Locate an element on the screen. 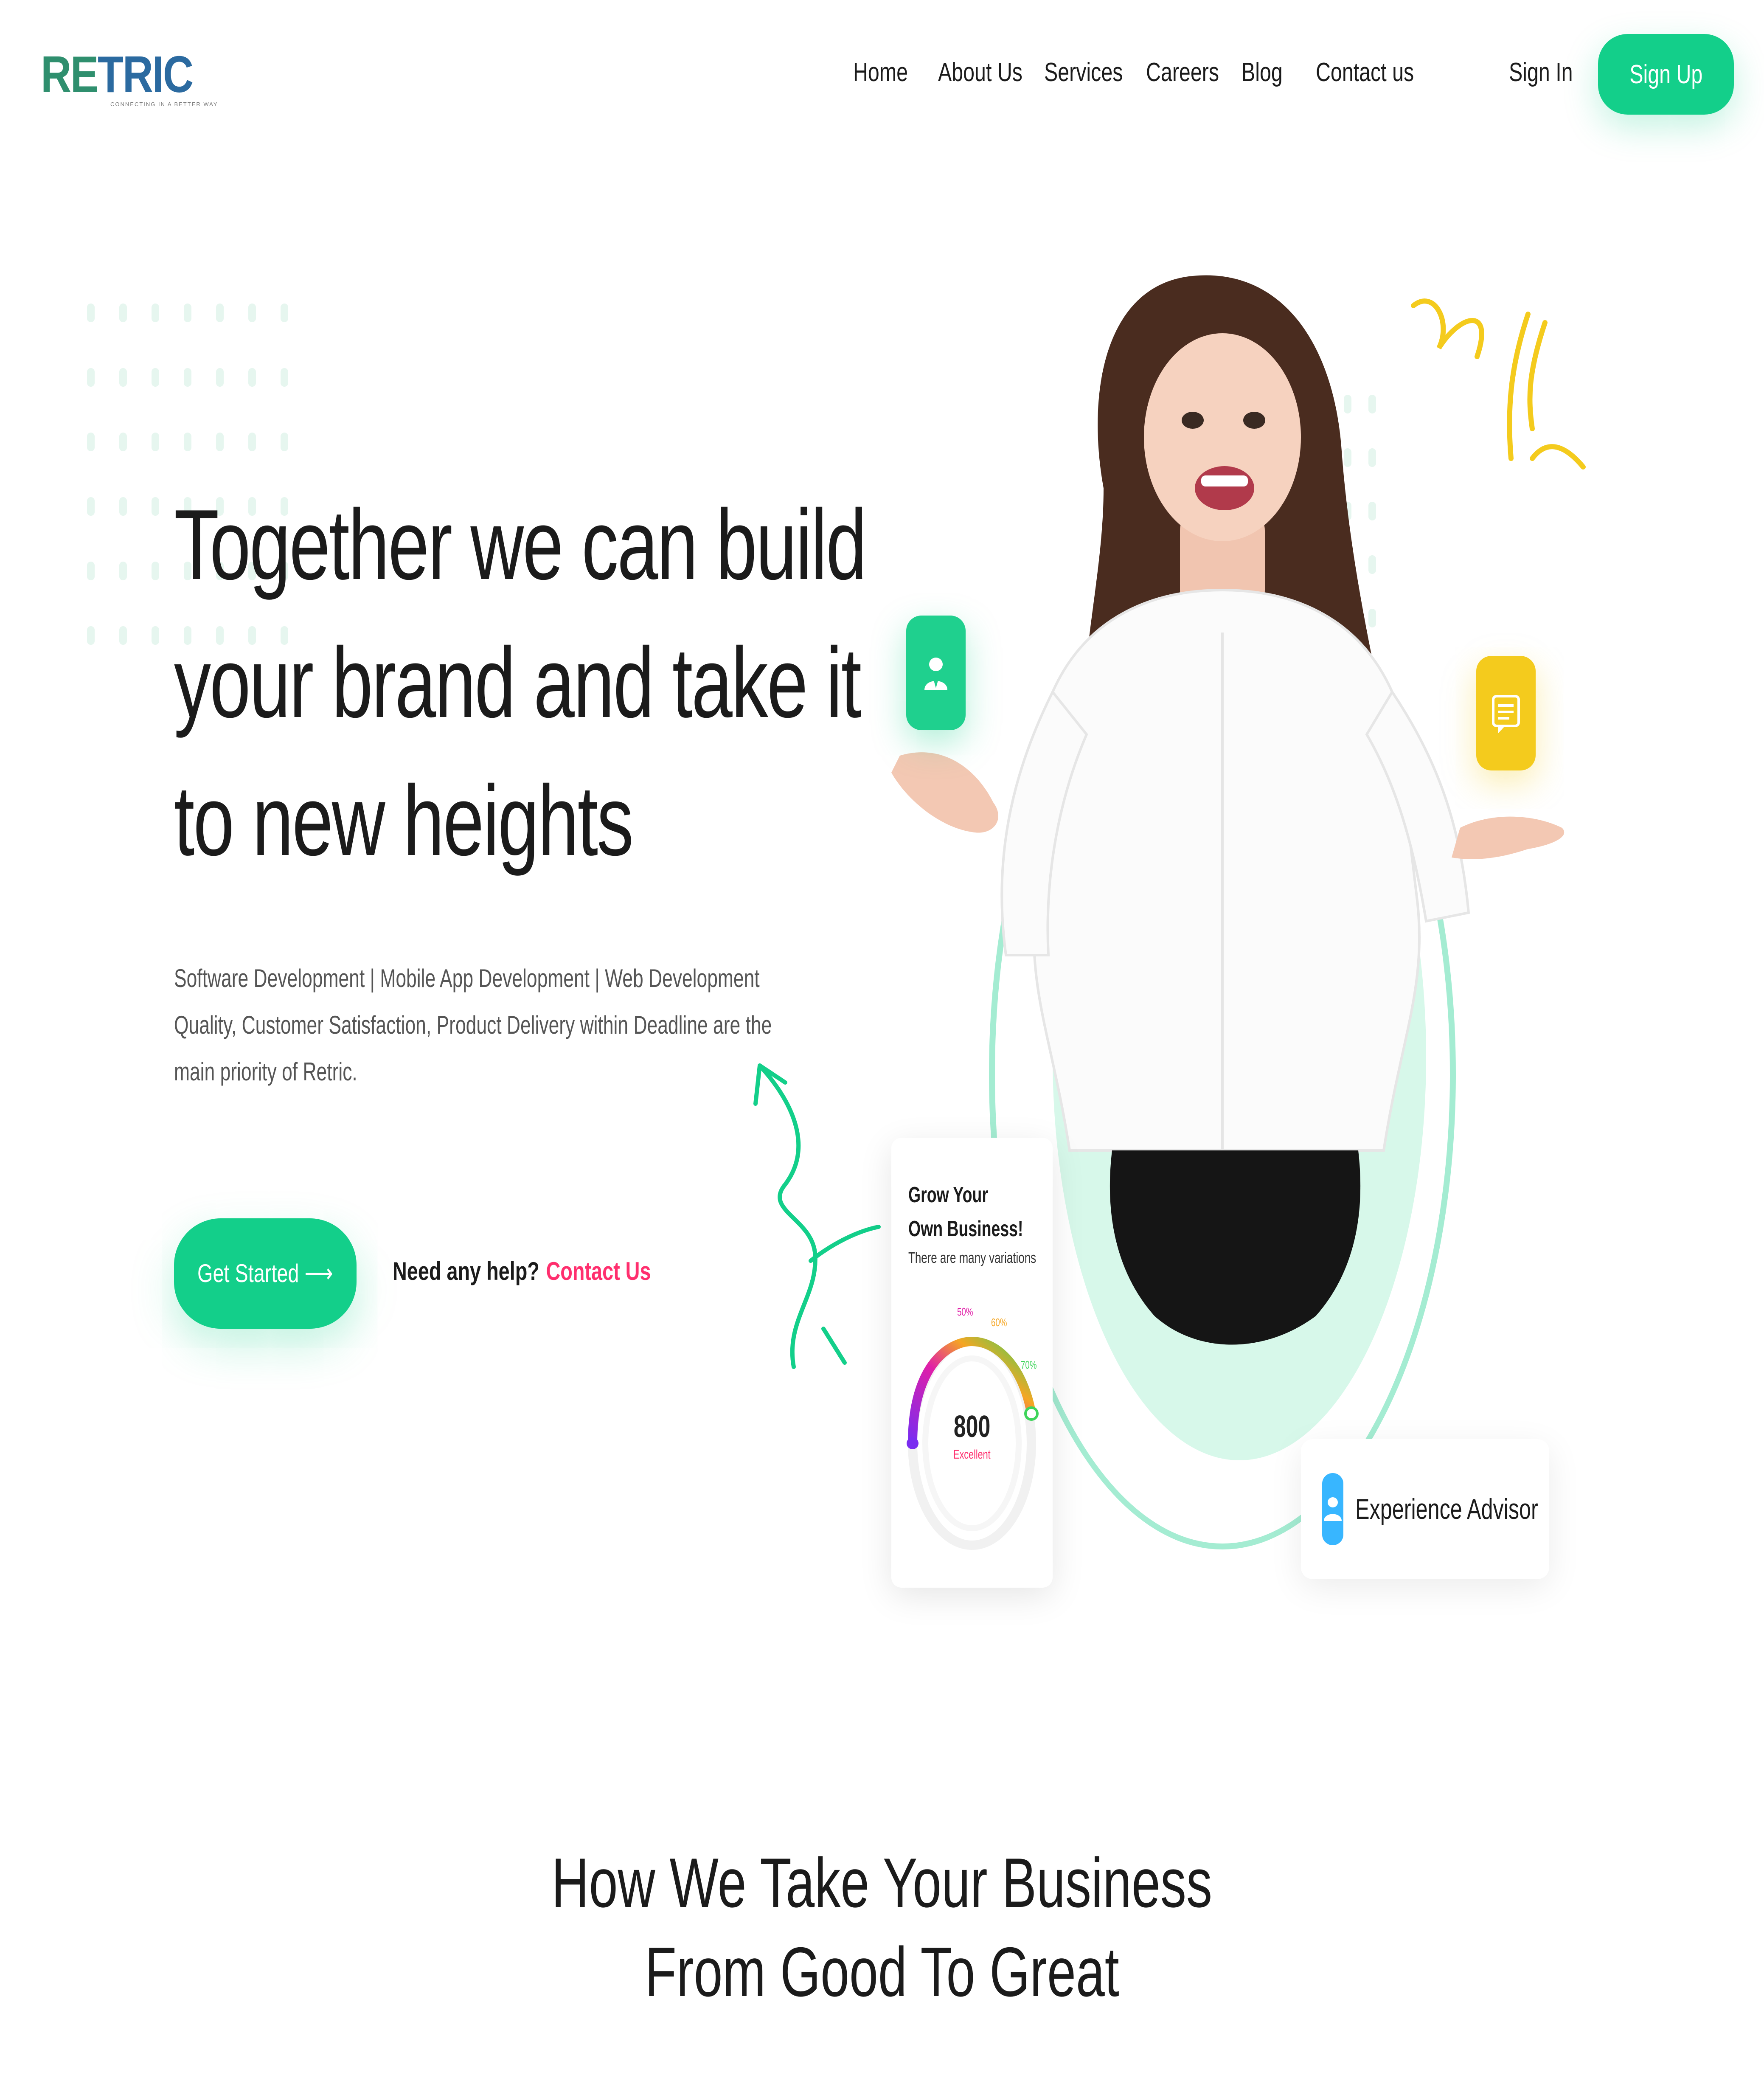  user-badge-card is located at coordinates (936, 673).